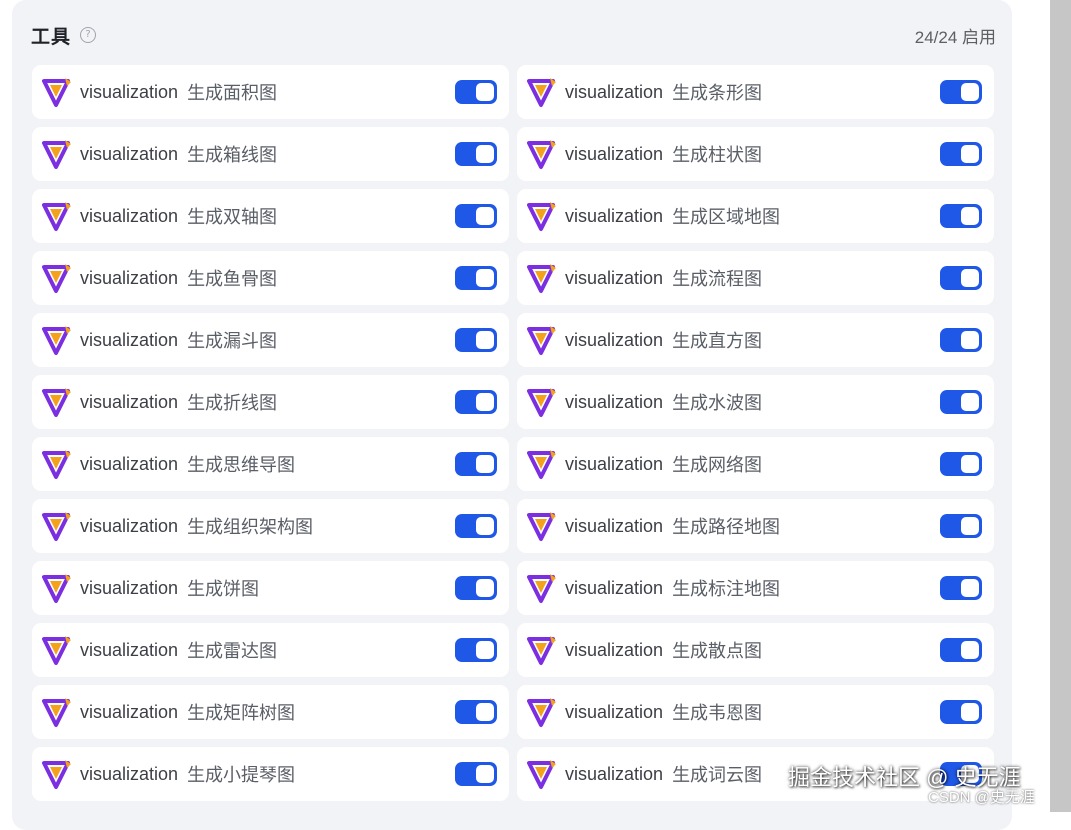  I want to click on tool-description: 生成区域地图, so click(726, 217).